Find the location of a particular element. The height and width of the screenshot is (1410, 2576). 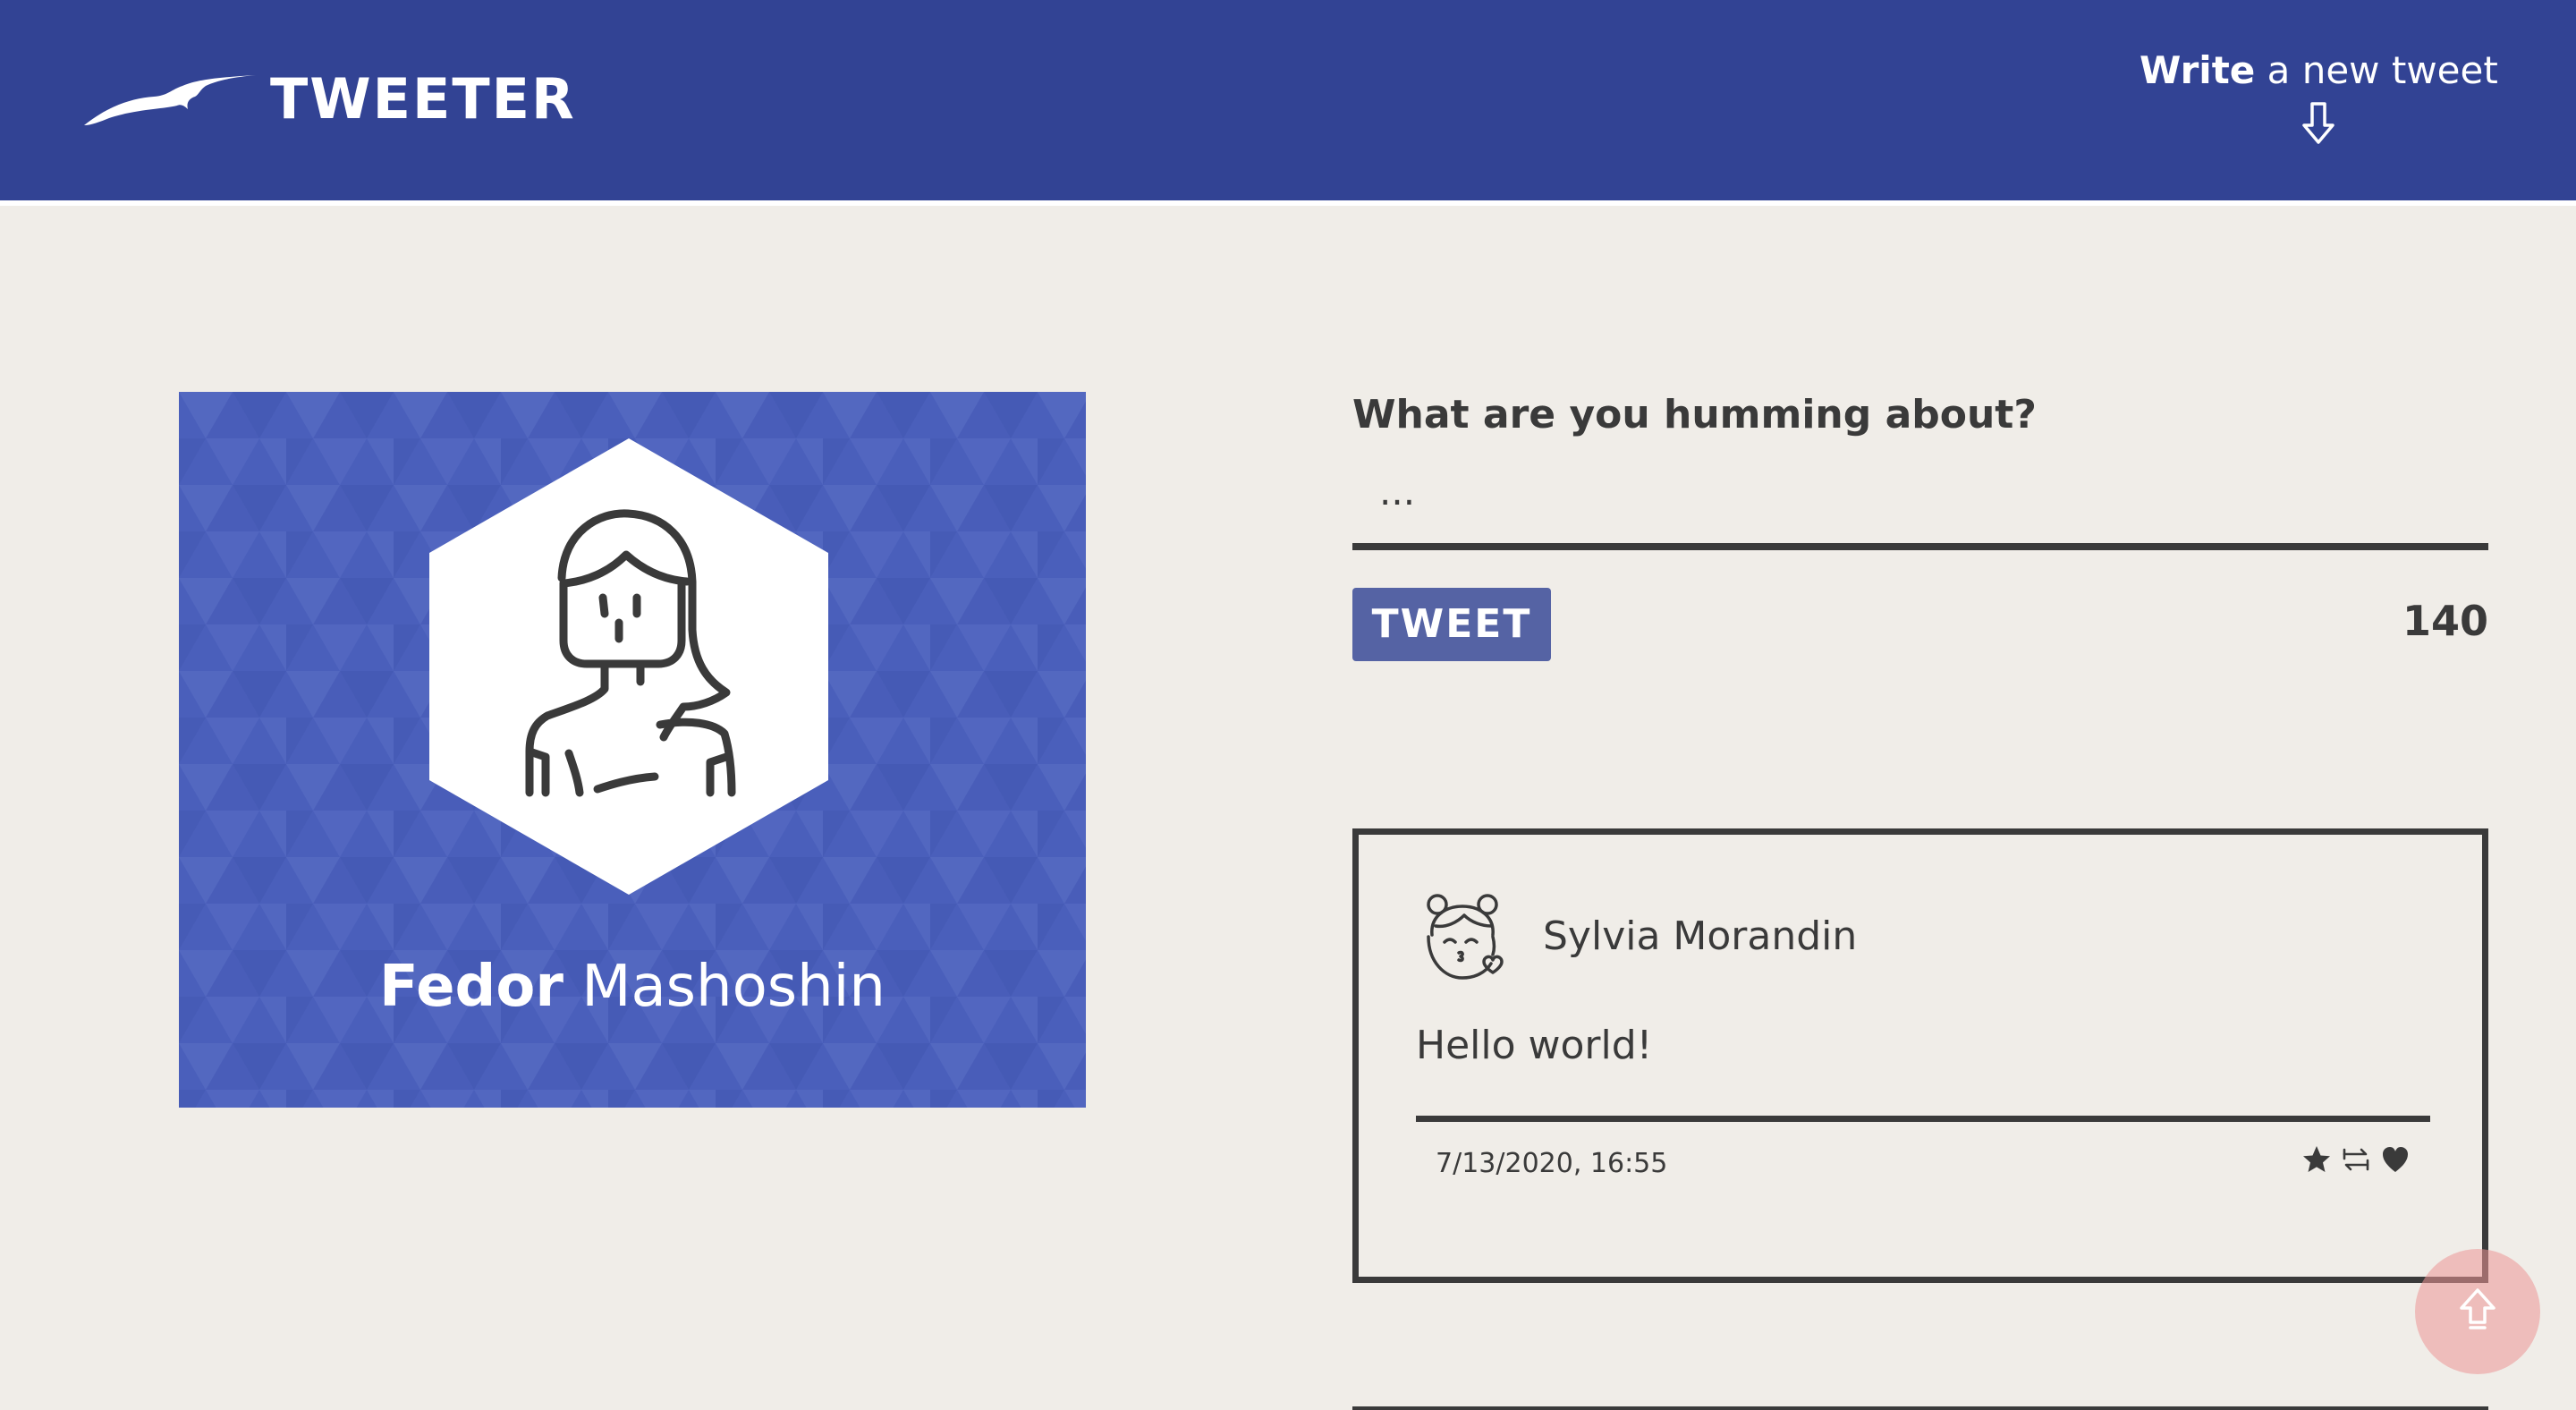

write-label-bold: Write is located at coordinates (2198, 70).